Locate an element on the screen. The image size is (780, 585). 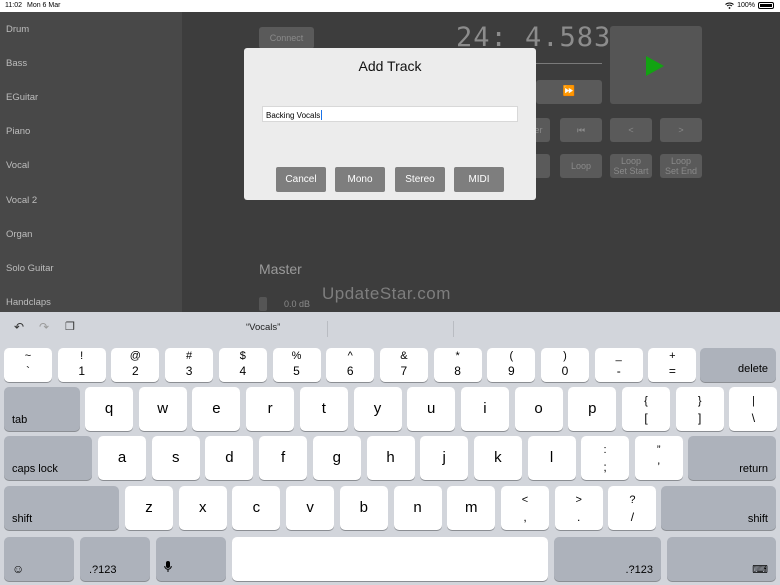
track-item: Vocal is located at coordinates (17, 165).